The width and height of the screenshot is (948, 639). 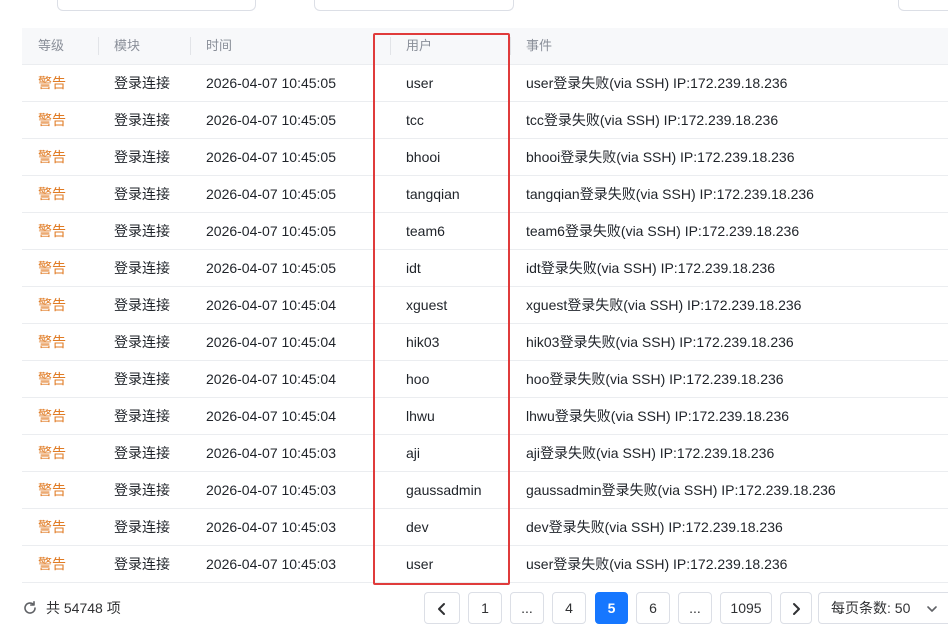 I want to click on page-1095-button: 1095, so click(x=746, y=608).